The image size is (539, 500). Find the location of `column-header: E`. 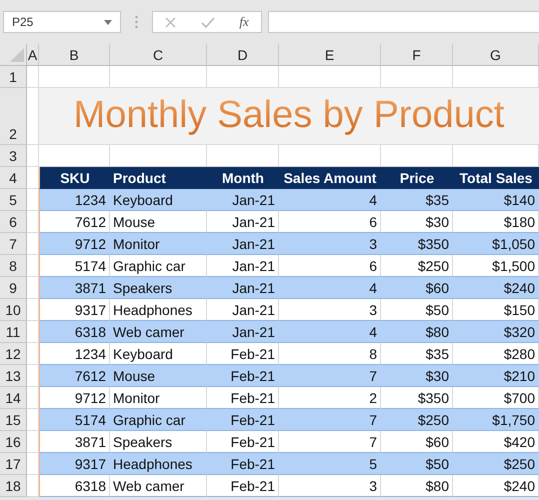

column-header: E is located at coordinates (330, 55).